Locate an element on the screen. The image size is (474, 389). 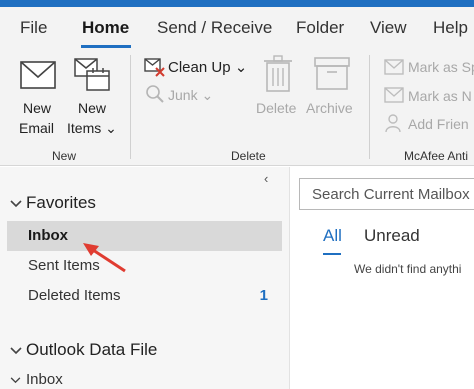
group-label-mcafee: McAfee Anti is located at coordinates (436, 156).